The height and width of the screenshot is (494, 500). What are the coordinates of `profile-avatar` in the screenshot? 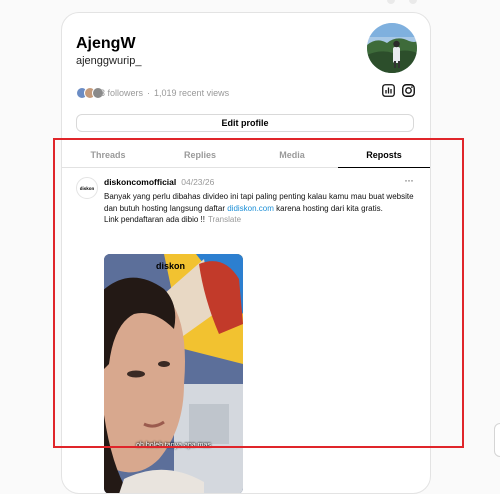 It's located at (392, 48).